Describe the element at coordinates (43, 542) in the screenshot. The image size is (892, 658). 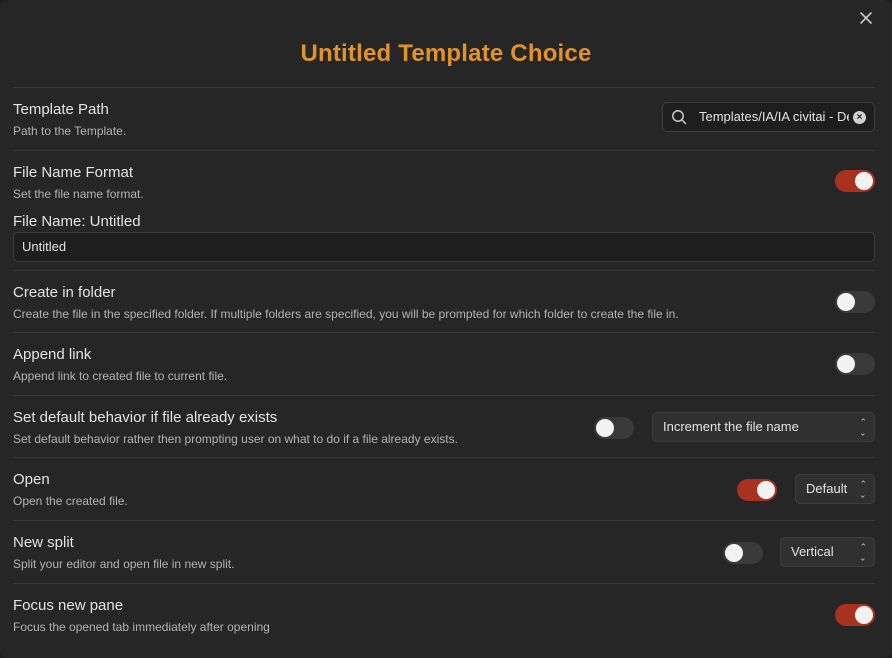
I see `setting-name: New split` at that location.